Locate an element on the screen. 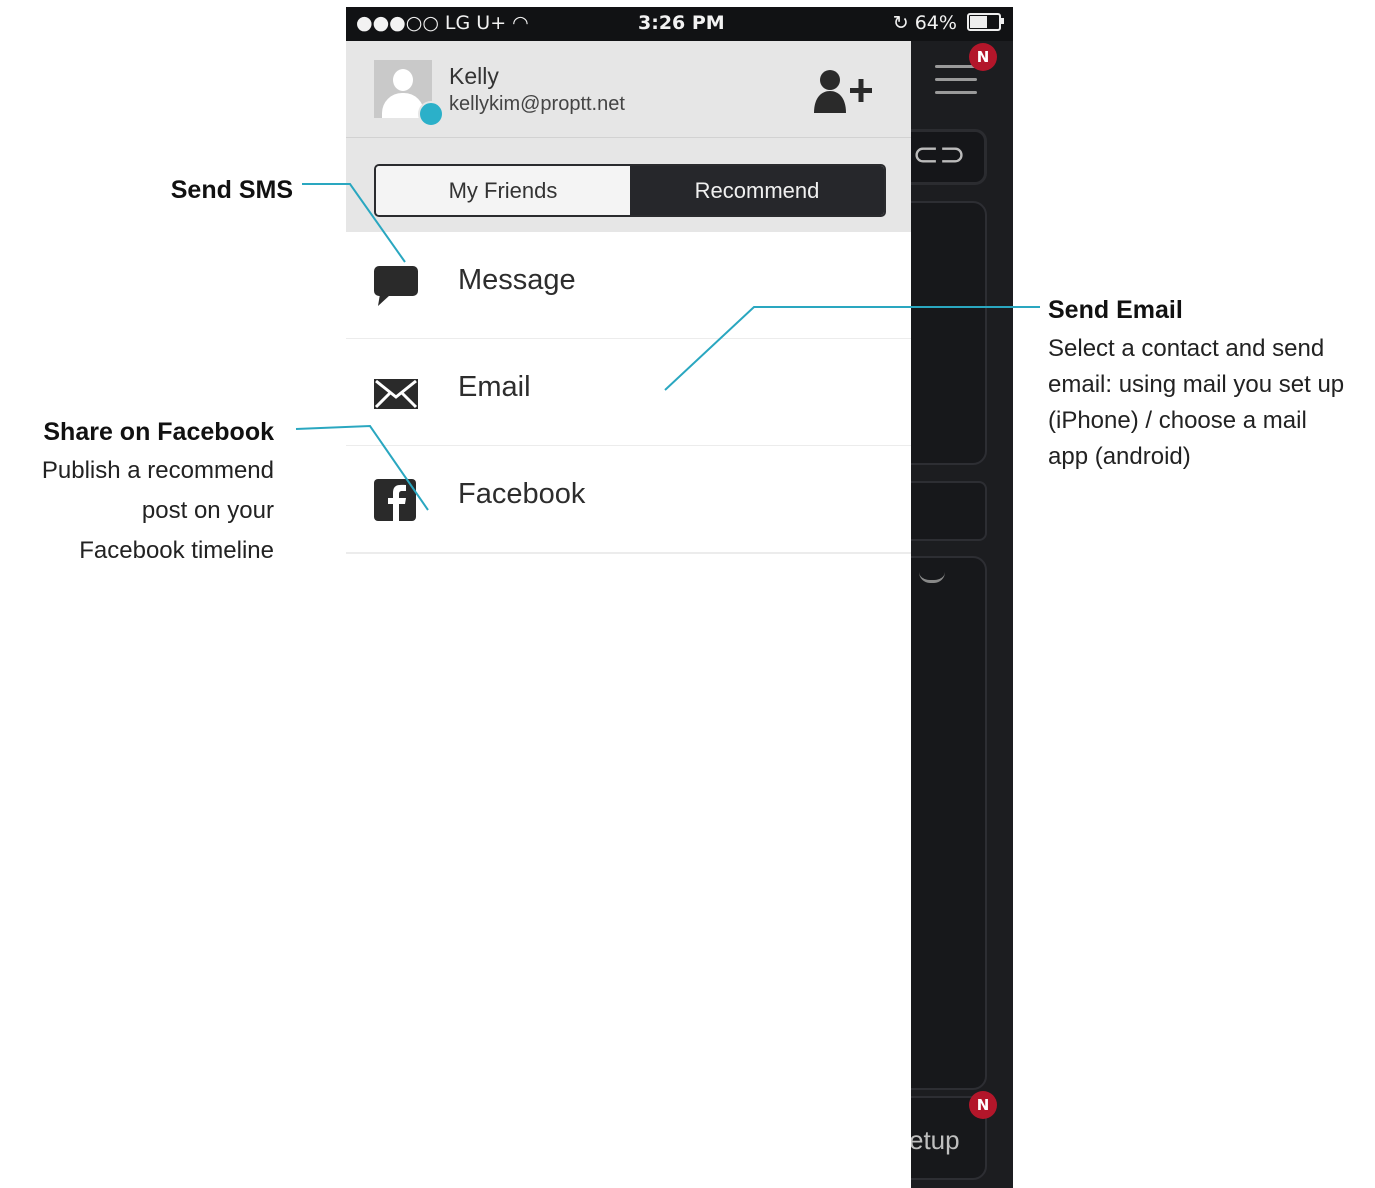 Image resolution: width=1375 pixels, height=1188 pixels. menu-label-email: Email is located at coordinates (494, 387).